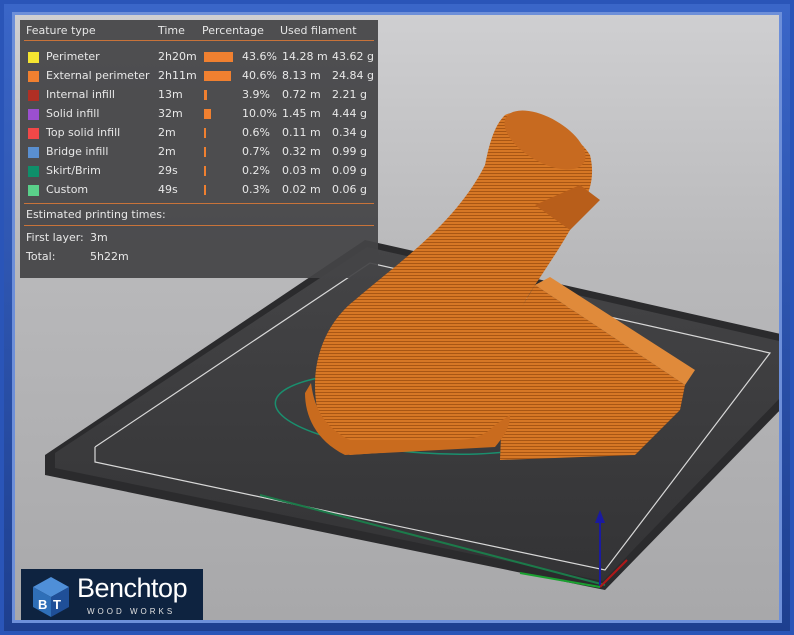 The height and width of the screenshot is (635, 794). Describe the element at coordinates (57, 604) in the screenshot. I see `svg-text: T` at that location.